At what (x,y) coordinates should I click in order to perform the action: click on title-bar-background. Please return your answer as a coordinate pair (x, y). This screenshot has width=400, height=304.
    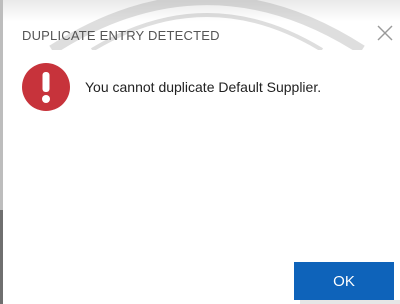
    Looking at the image, I should click on (200, 11).